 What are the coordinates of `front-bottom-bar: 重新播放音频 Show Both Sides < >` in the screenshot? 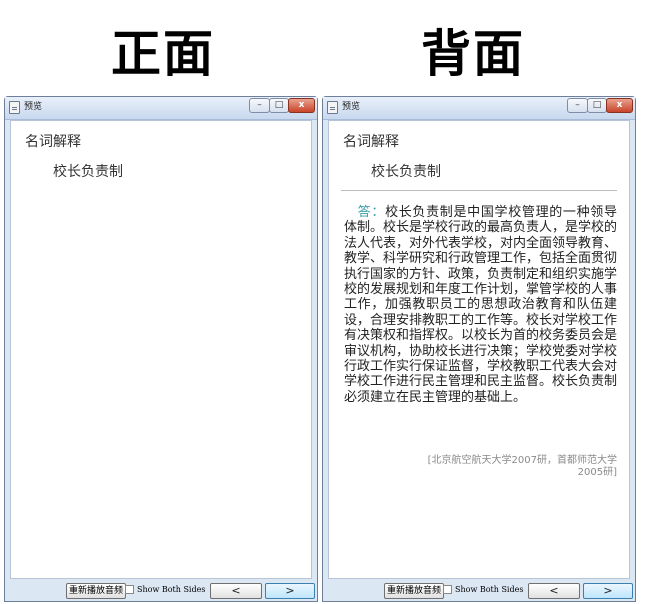 It's located at (161, 590).